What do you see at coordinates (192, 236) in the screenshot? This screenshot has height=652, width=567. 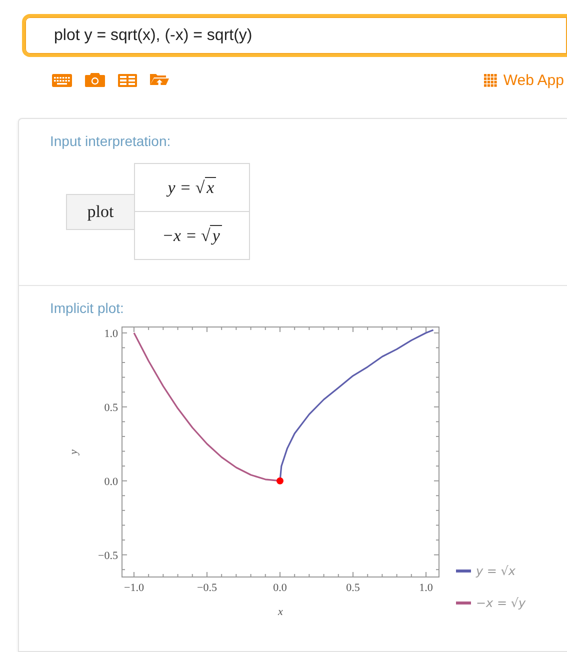 I see `equation: −x = √y` at bounding box center [192, 236].